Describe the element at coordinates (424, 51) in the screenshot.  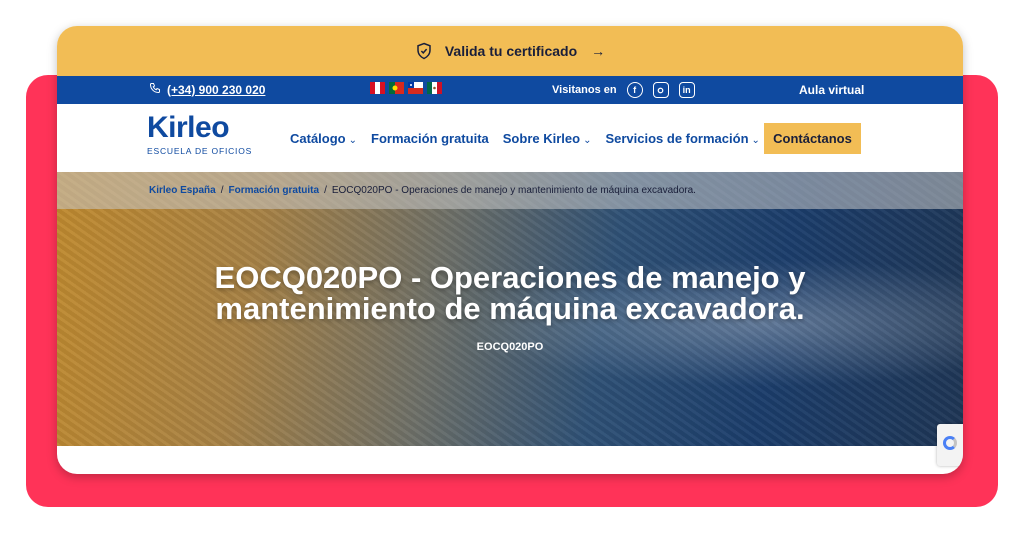
I see `shield-check-icon` at that location.